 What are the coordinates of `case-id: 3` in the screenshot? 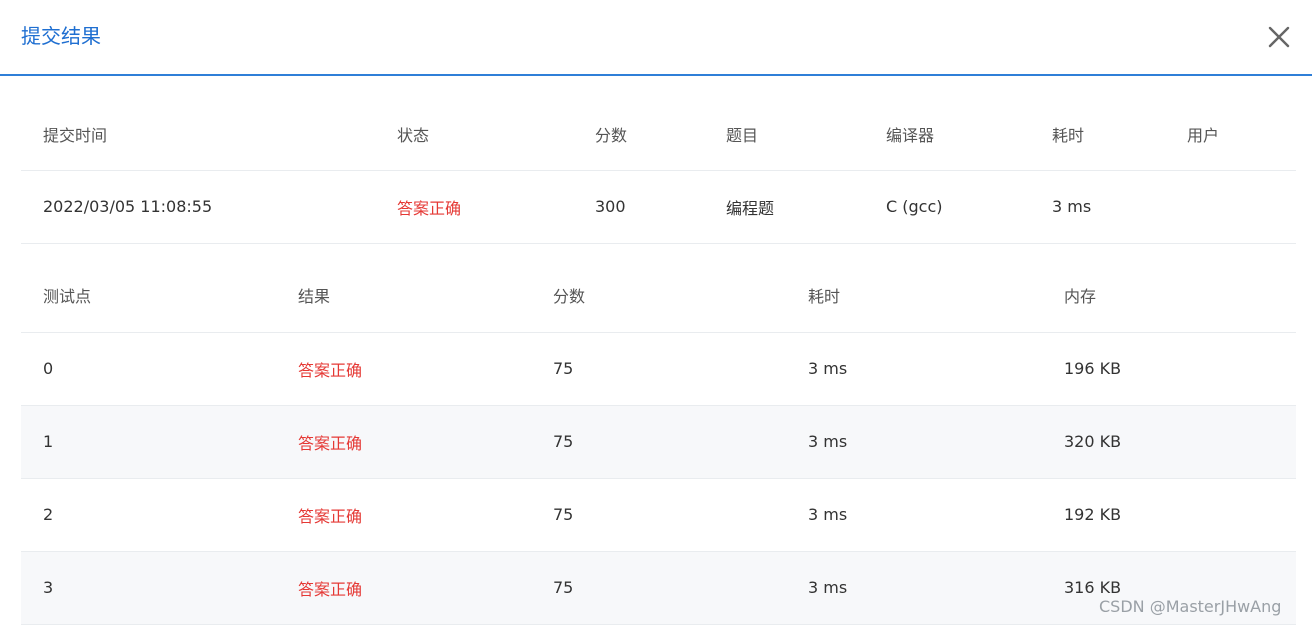 It's located at (159, 587).